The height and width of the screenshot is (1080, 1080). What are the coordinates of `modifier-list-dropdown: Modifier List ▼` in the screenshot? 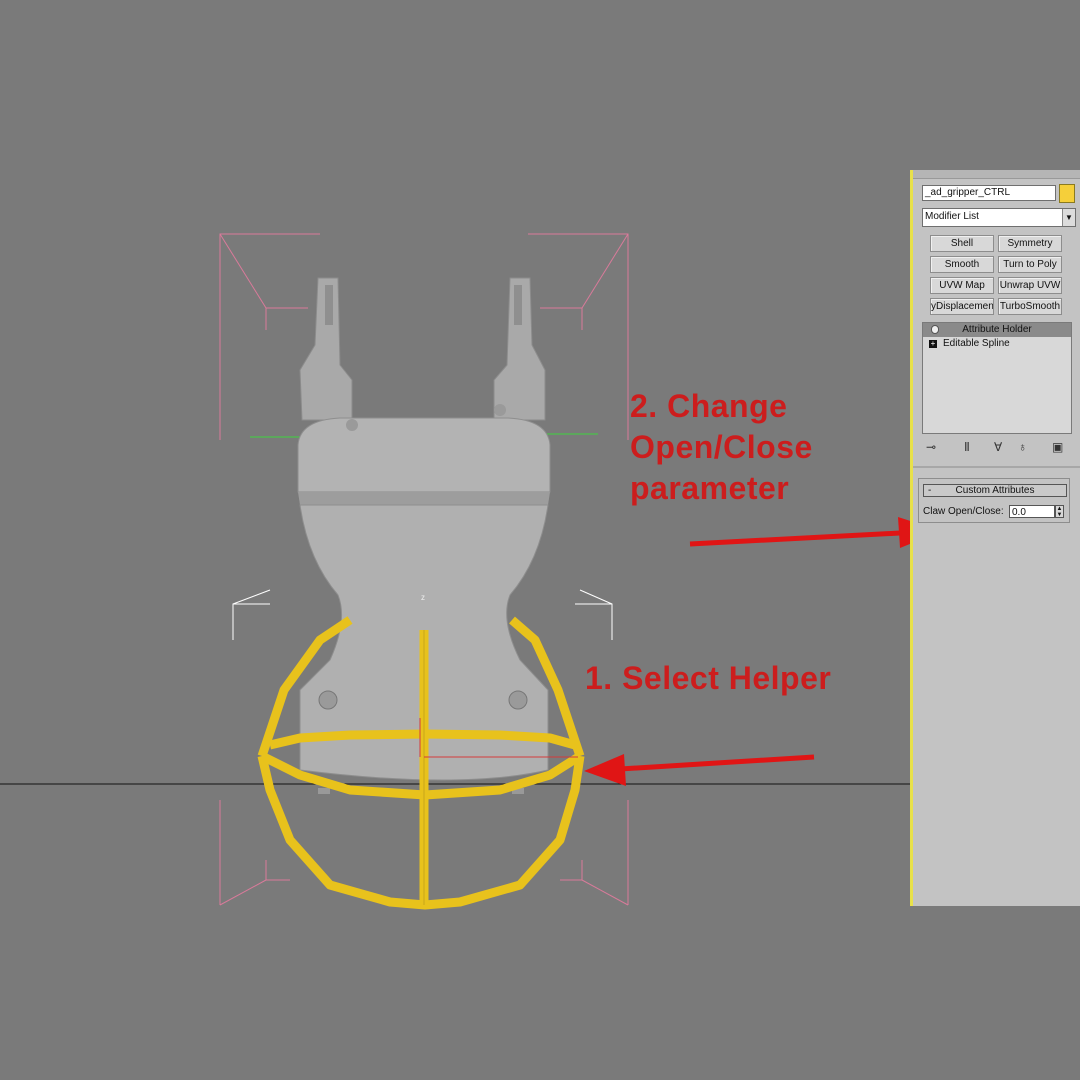 It's located at (999, 217).